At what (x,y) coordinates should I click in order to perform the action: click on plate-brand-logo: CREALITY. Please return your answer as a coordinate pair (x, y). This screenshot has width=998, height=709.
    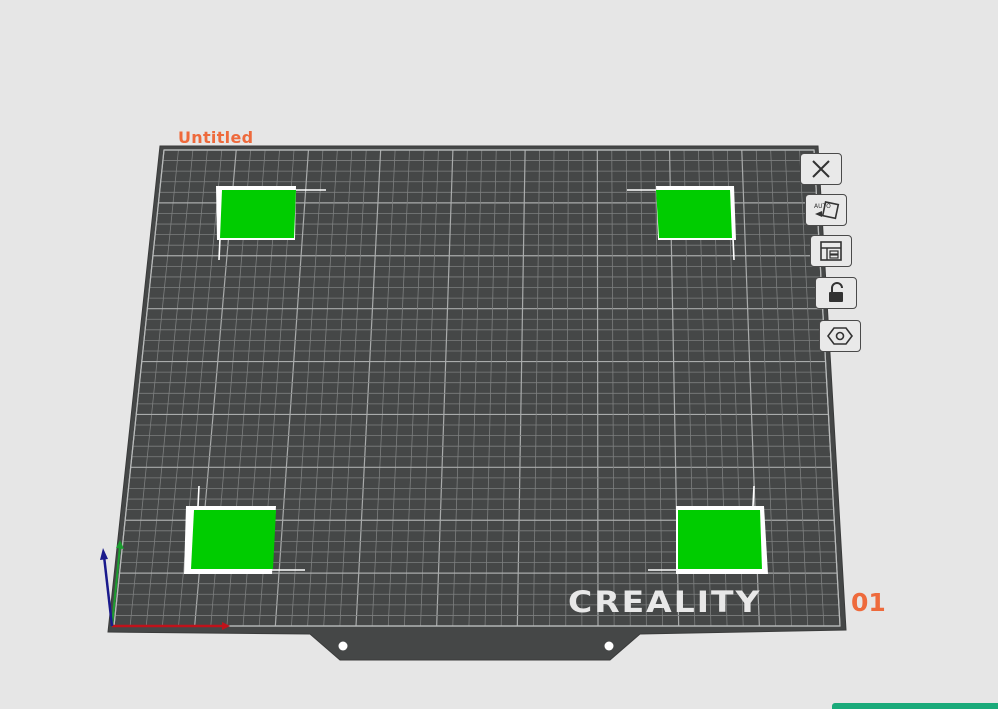
    Looking at the image, I should click on (665, 601).